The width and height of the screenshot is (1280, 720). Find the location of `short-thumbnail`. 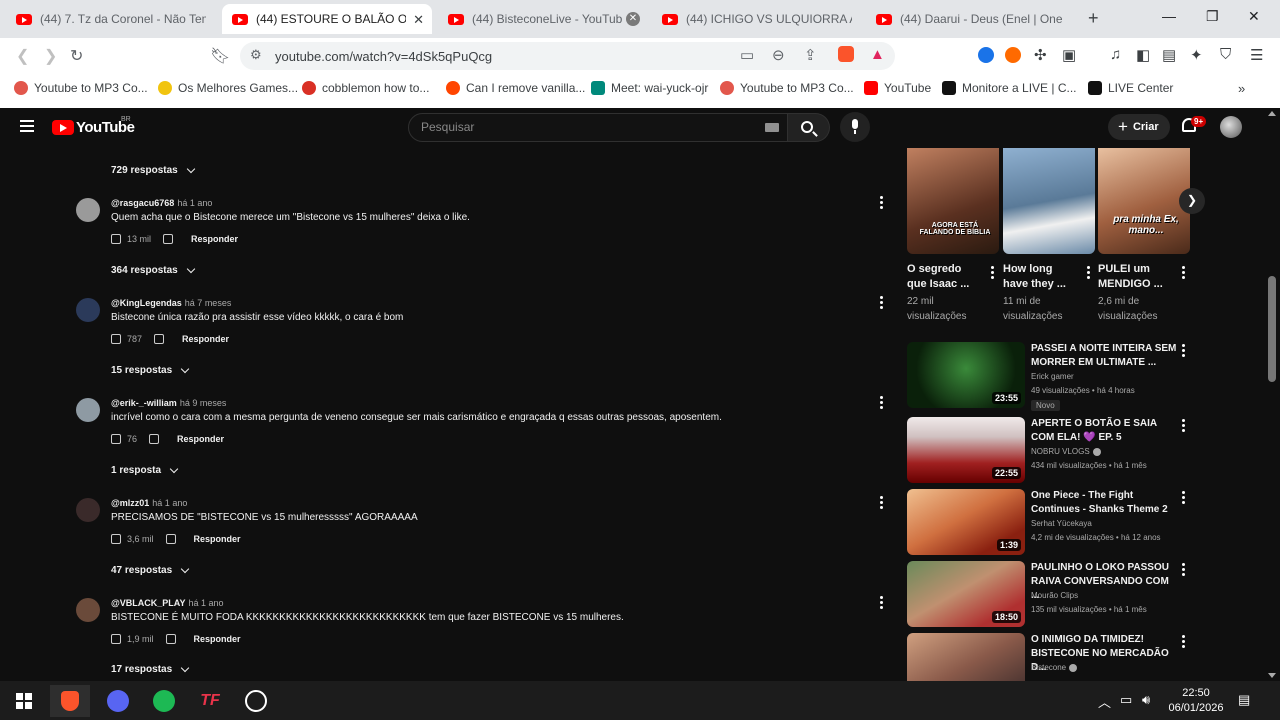

short-thumbnail is located at coordinates (1049, 201).